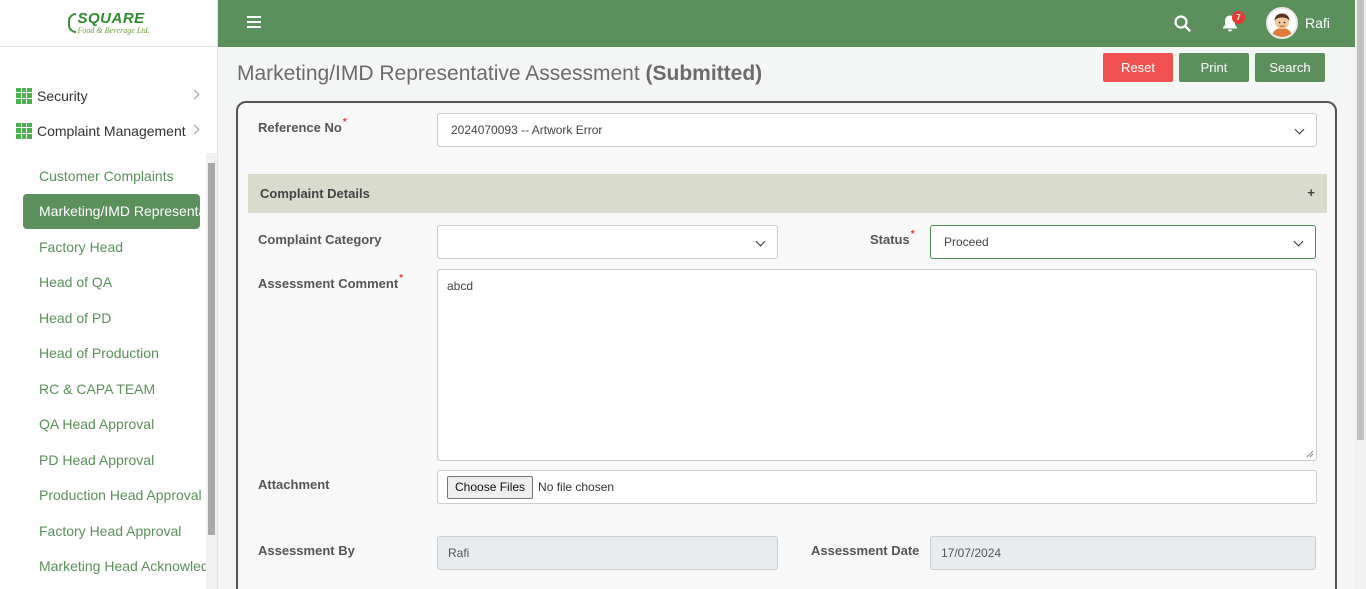 The width and height of the screenshot is (1366, 589). I want to click on reset-button: Reset, so click(1138, 67).